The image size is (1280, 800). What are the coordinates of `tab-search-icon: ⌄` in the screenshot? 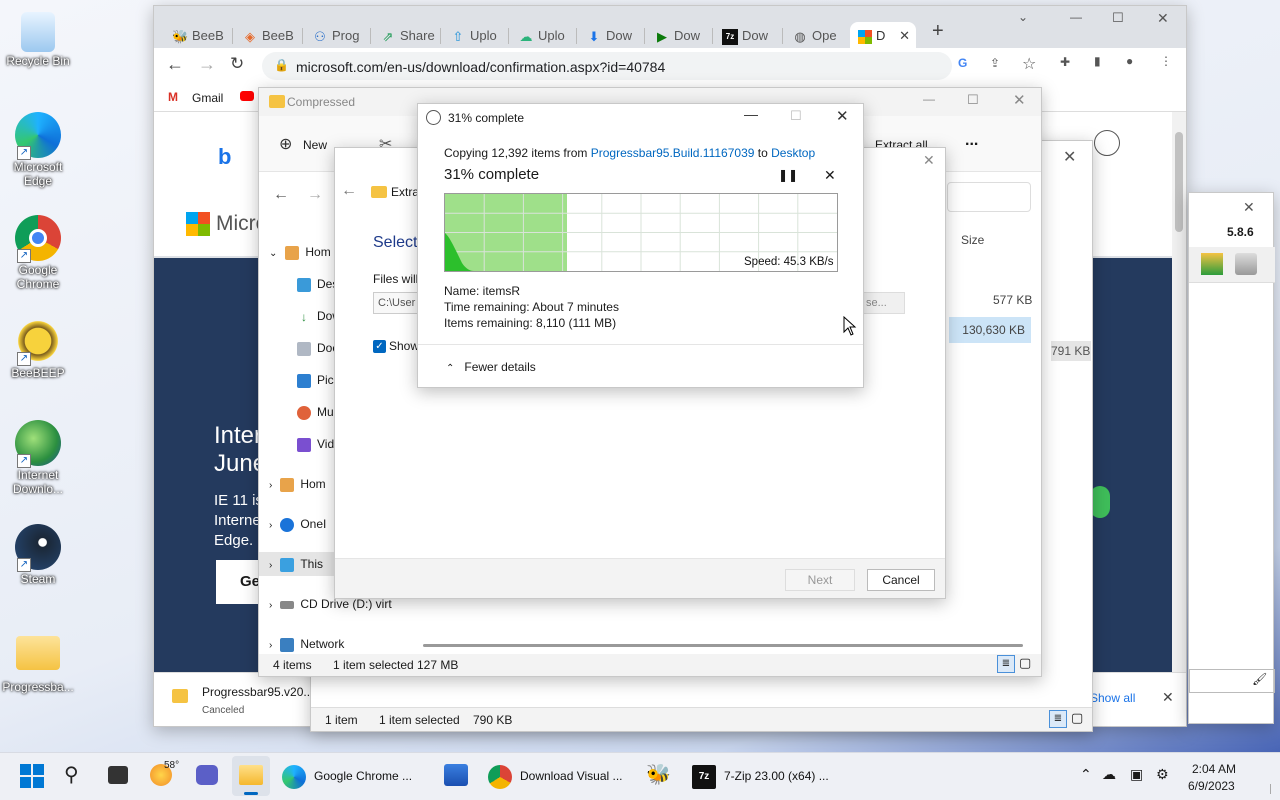 It's located at (1023, 17).